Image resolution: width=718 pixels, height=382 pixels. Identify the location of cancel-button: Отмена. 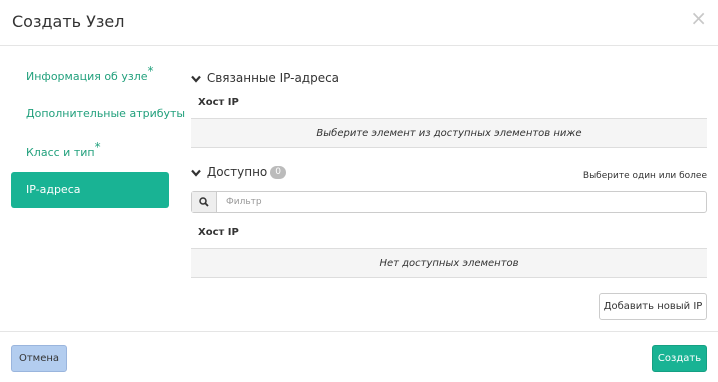
(39, 358).